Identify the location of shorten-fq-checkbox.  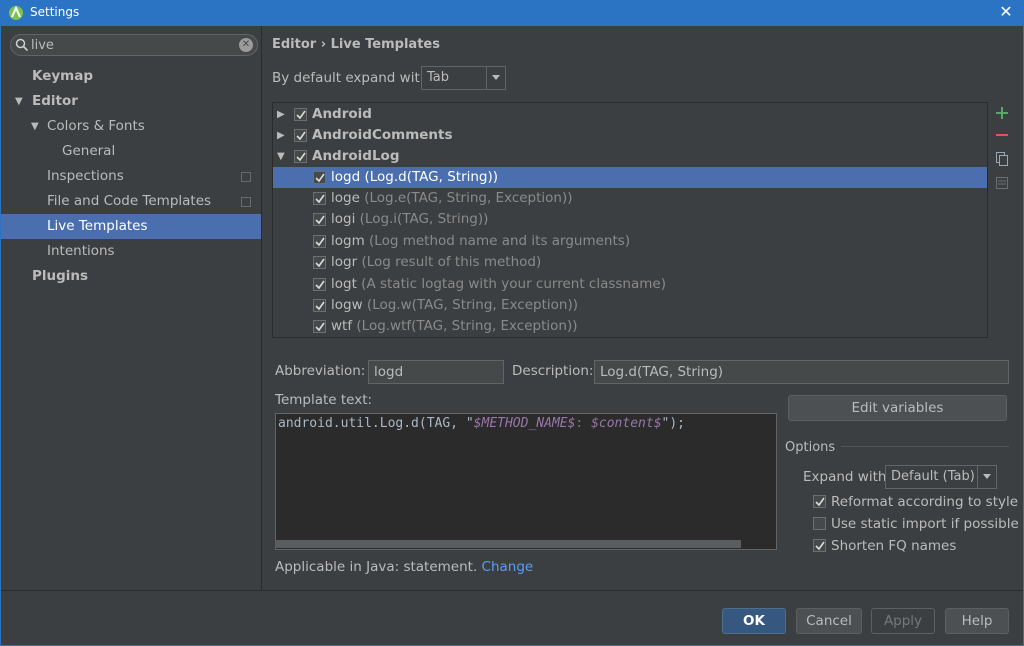
(819, 545).